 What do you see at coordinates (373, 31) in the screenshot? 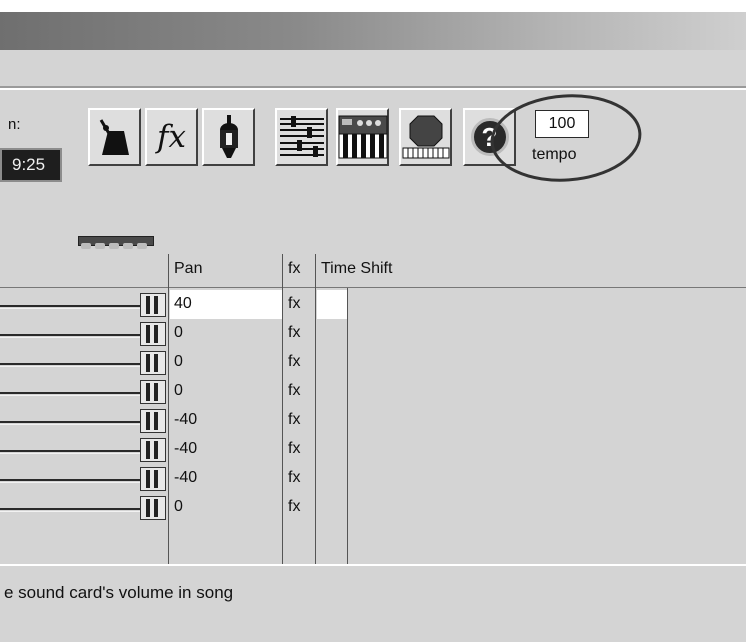
I see `title-bar` at bounding box center [373, 31].